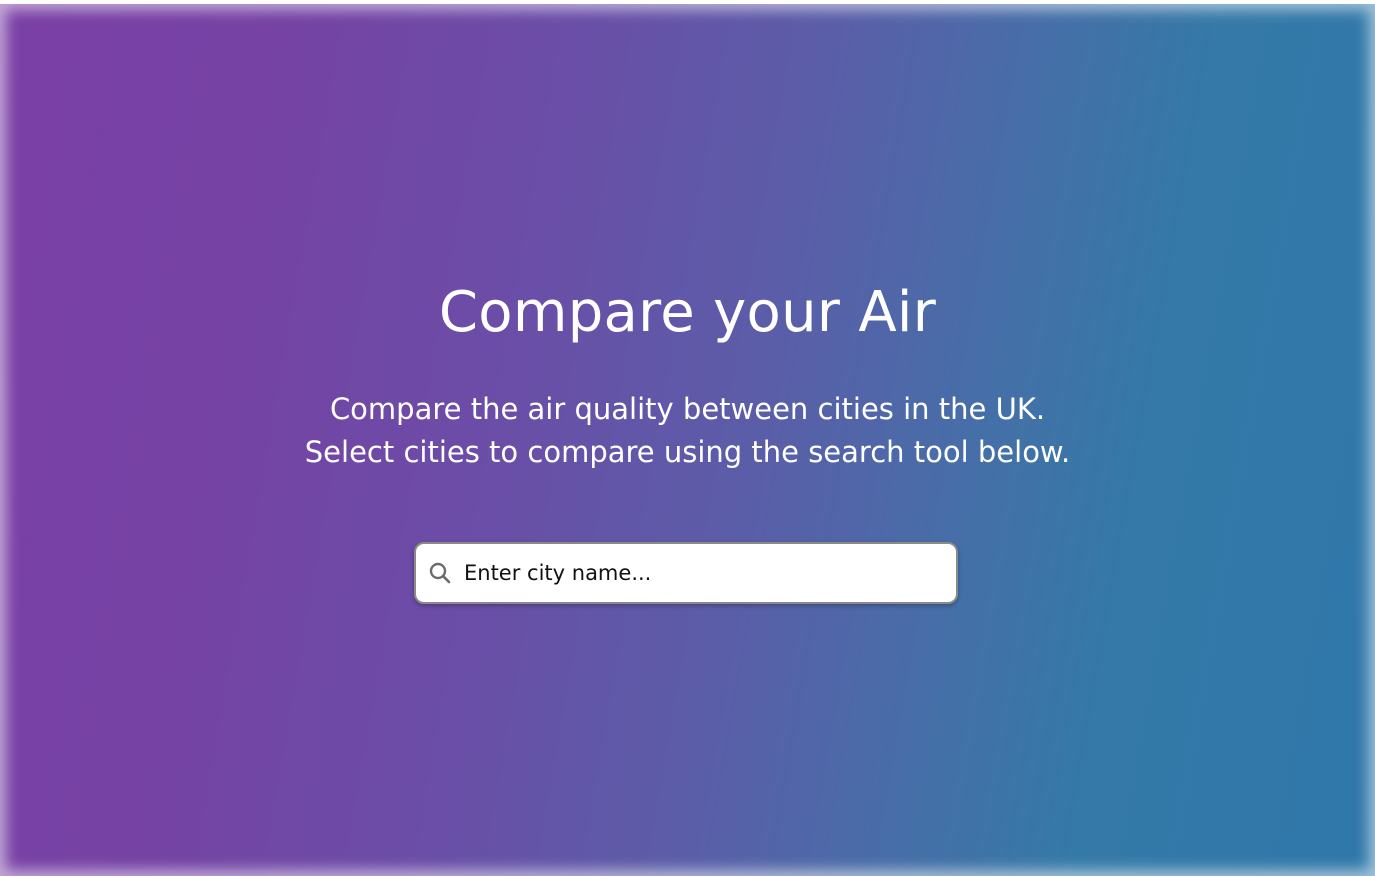 Image resolution: width=1375 pixels, height=876 pixels. What do you see at coordinates (687, 312) in the screenshot?
I see `page-title: Compare your Air` at bounding box center [687, 312].